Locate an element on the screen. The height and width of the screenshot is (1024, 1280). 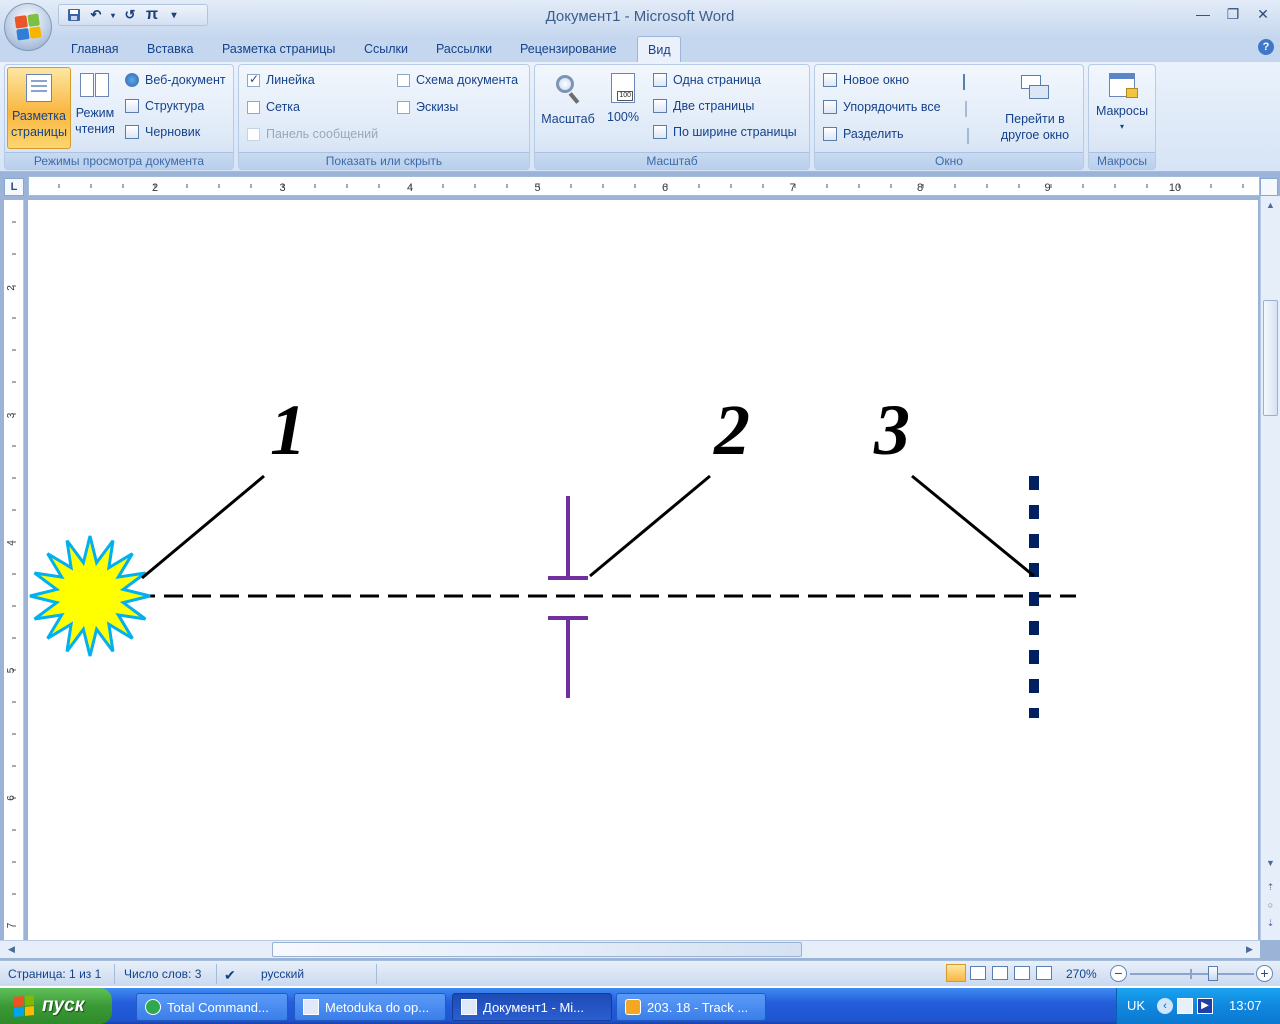
status-page: Страница: 1 из 1 is located at coordinates (54, 974).